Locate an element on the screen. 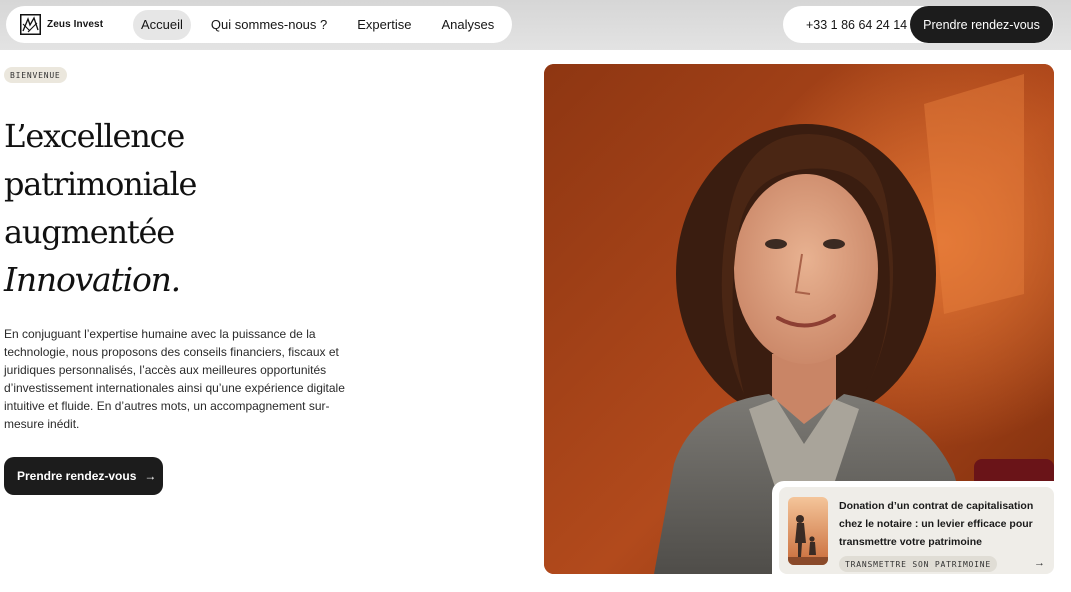  nav-analyses: Analyses is located at coordinates (467, 25).